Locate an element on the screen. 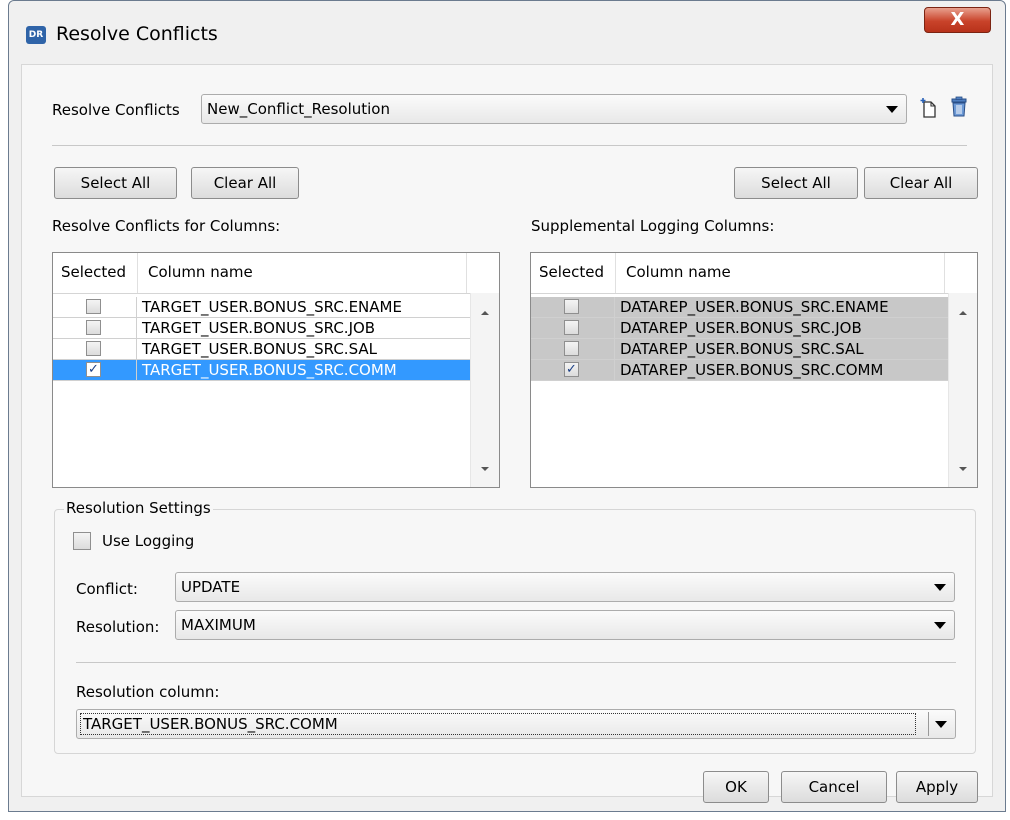 The image size is (1010, 820). resolution-column-label: Resolution column: is located at coordinates (148, 692).